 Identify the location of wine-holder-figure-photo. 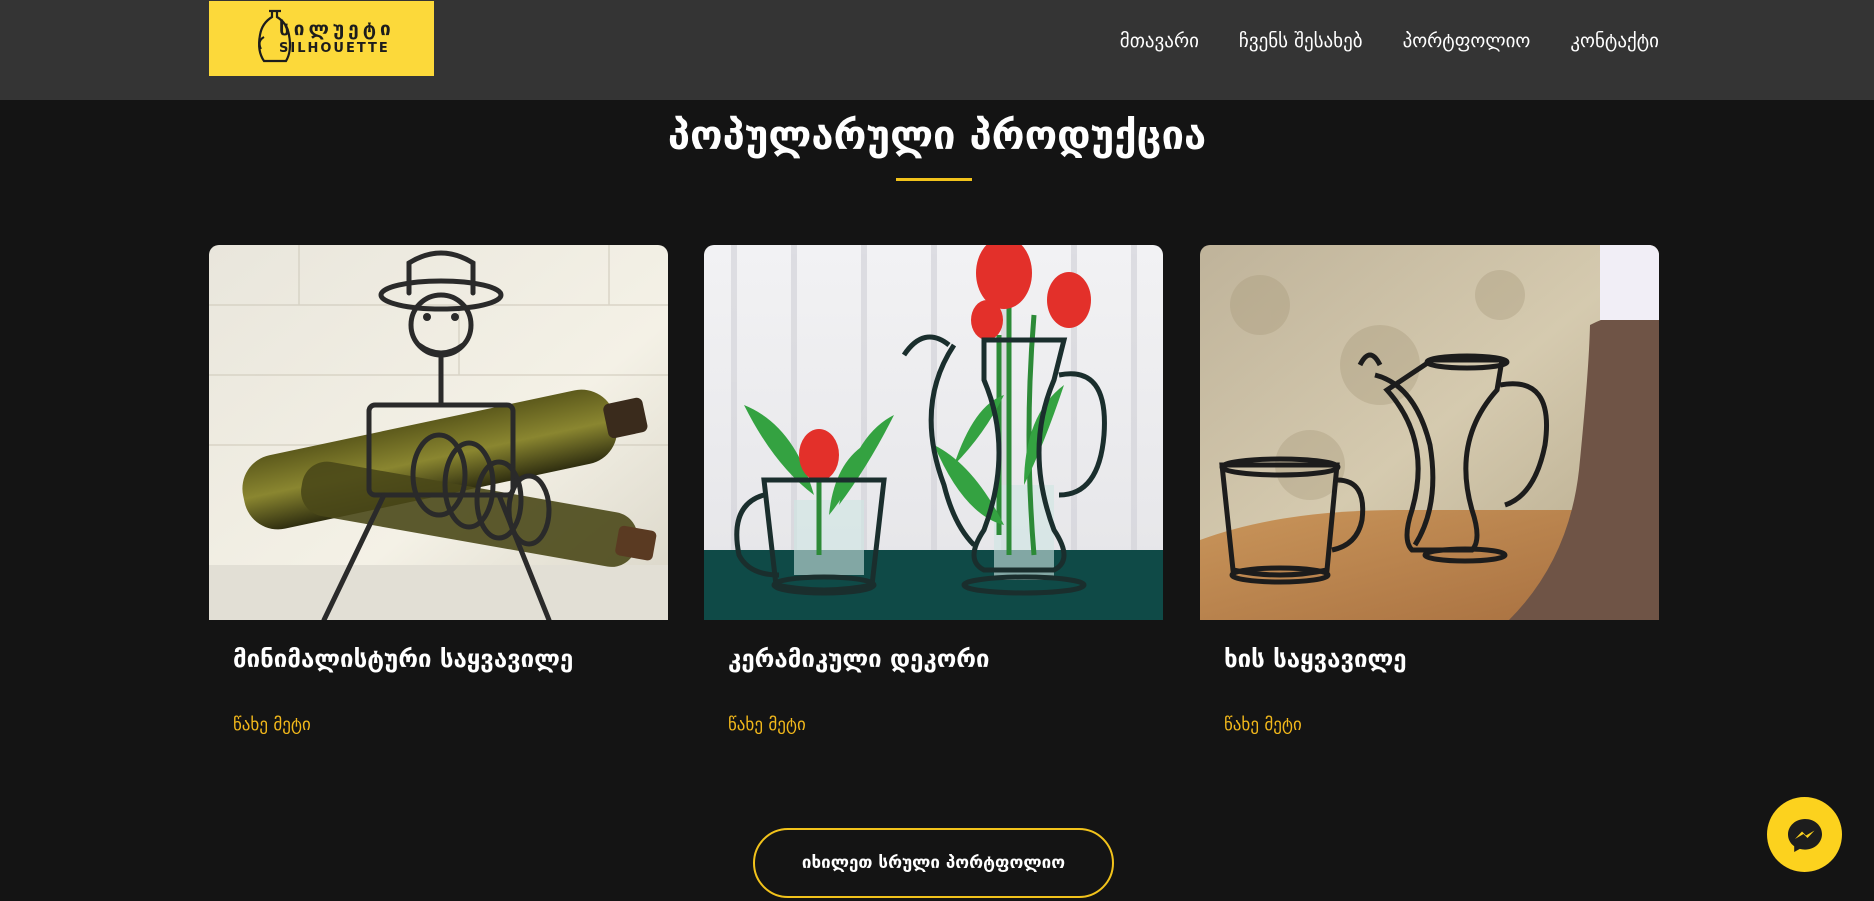
(438, 432).